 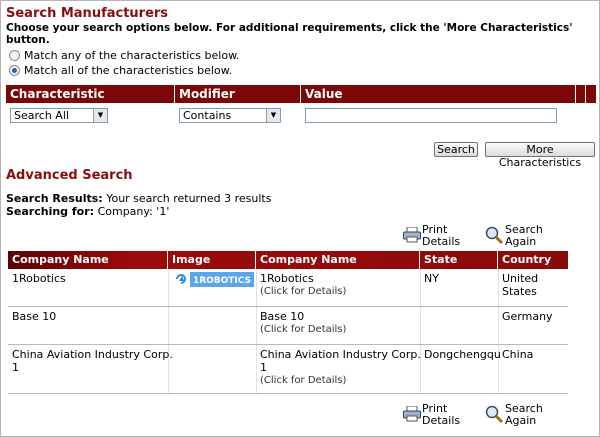 What do you see at coordinates (128, 70) in the screenshot?
I see `match-all-label: Match all of the characteristics below.` at bounding box center [128, 70].